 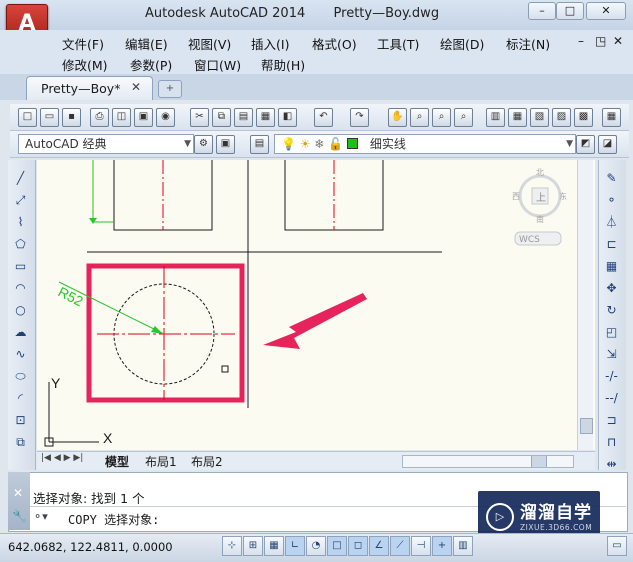 What do you see at coordinates (421, 546) in the screenshot?
I see `dyn-icon: ⊣` at bounding box center [421, 546].